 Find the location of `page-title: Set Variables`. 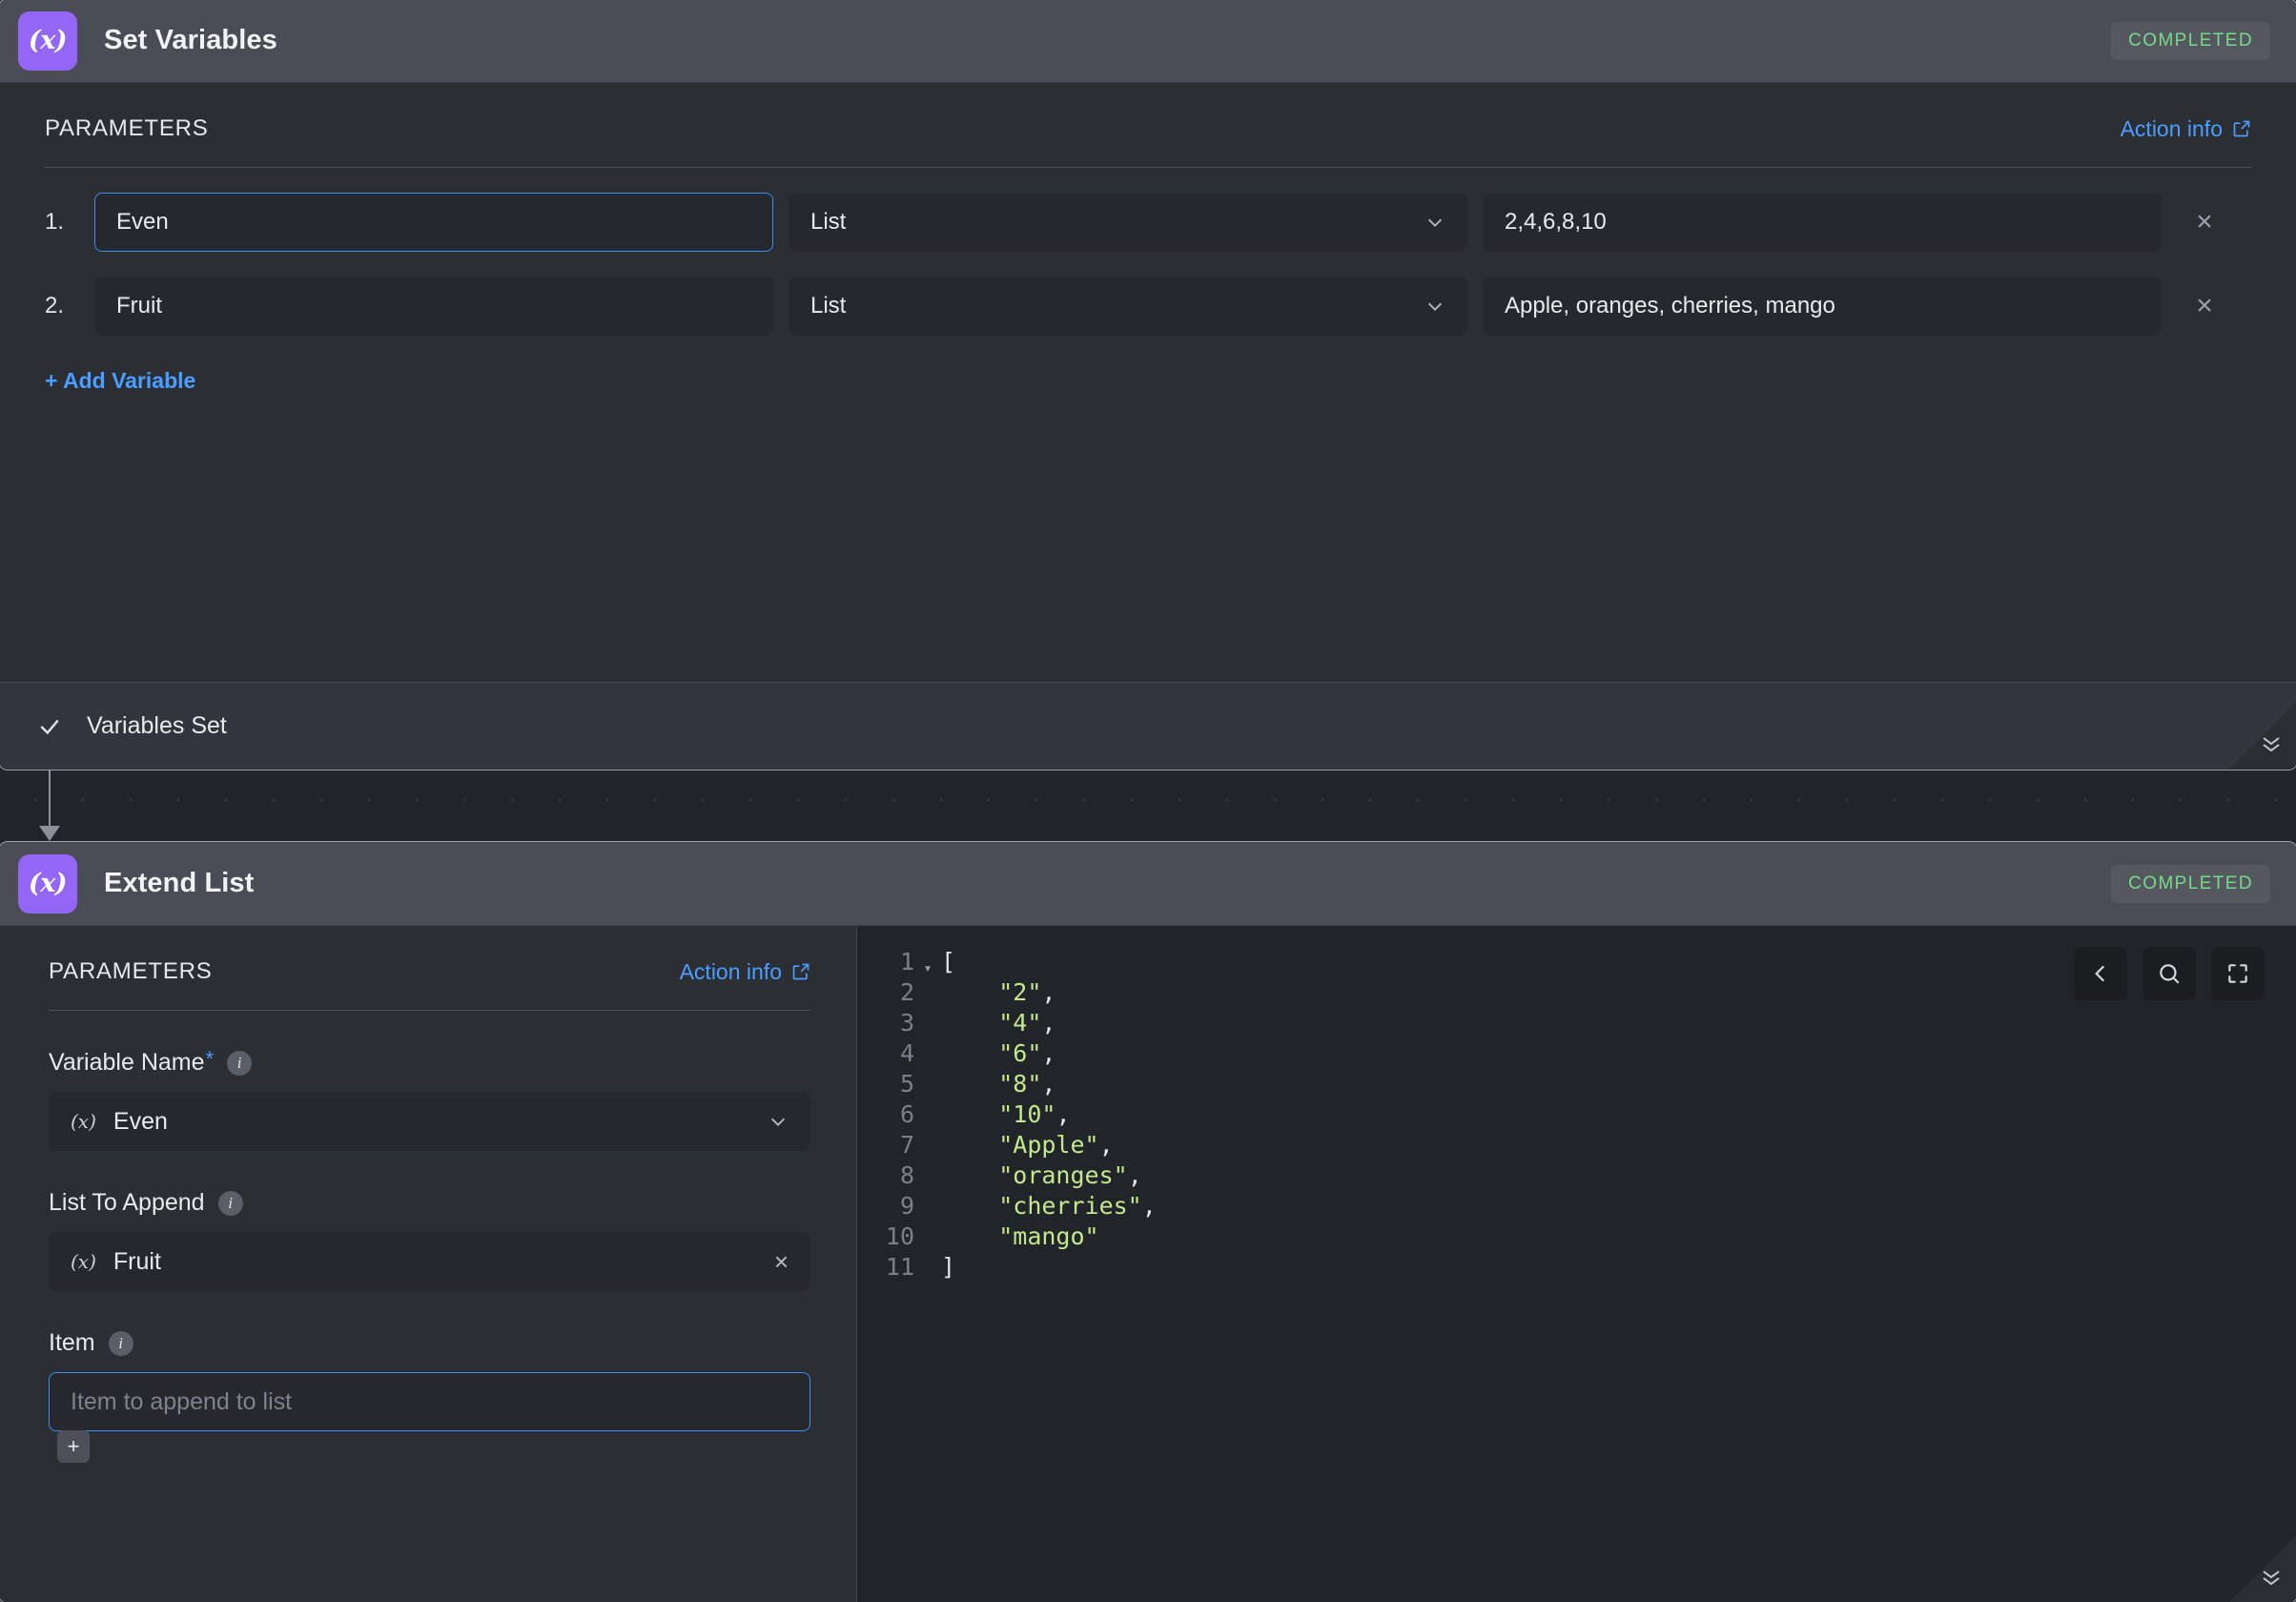

page-title: Set Variables is located at coordinates (191, 40).